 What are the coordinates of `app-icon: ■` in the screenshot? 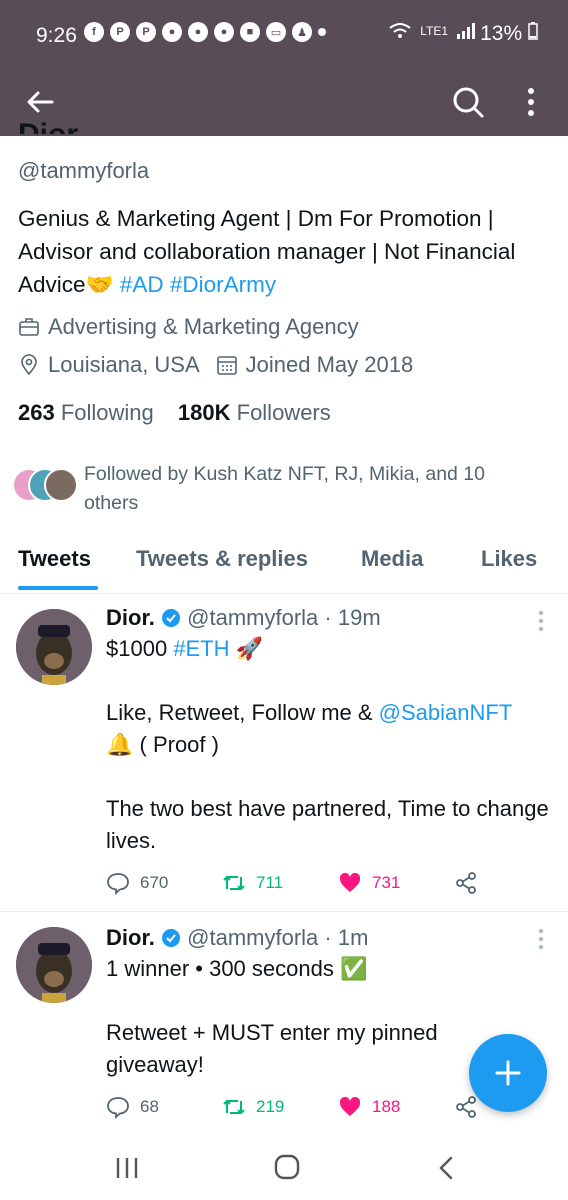 It's located at (250, 32).